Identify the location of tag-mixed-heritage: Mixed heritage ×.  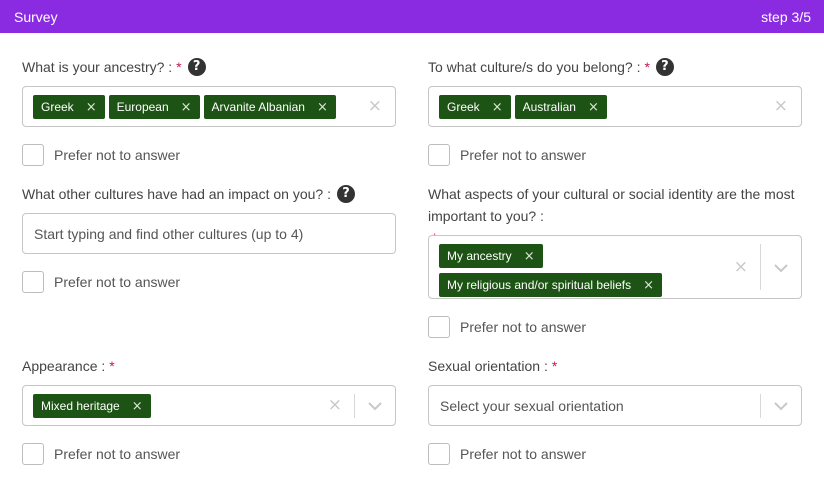
(92, 406).